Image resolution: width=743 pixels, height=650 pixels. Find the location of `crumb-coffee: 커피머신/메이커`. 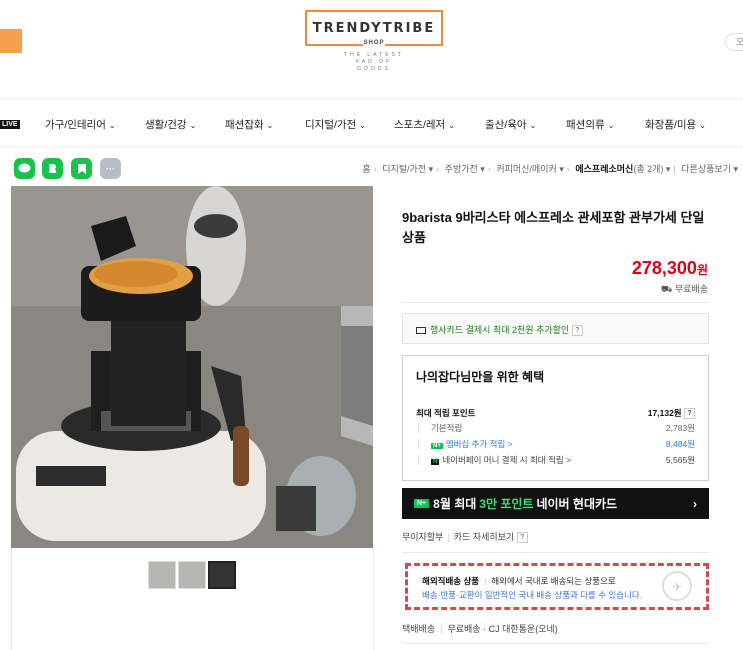

crumb-coffee: 커피머신/메이커 is located at coordinates (526, 169).